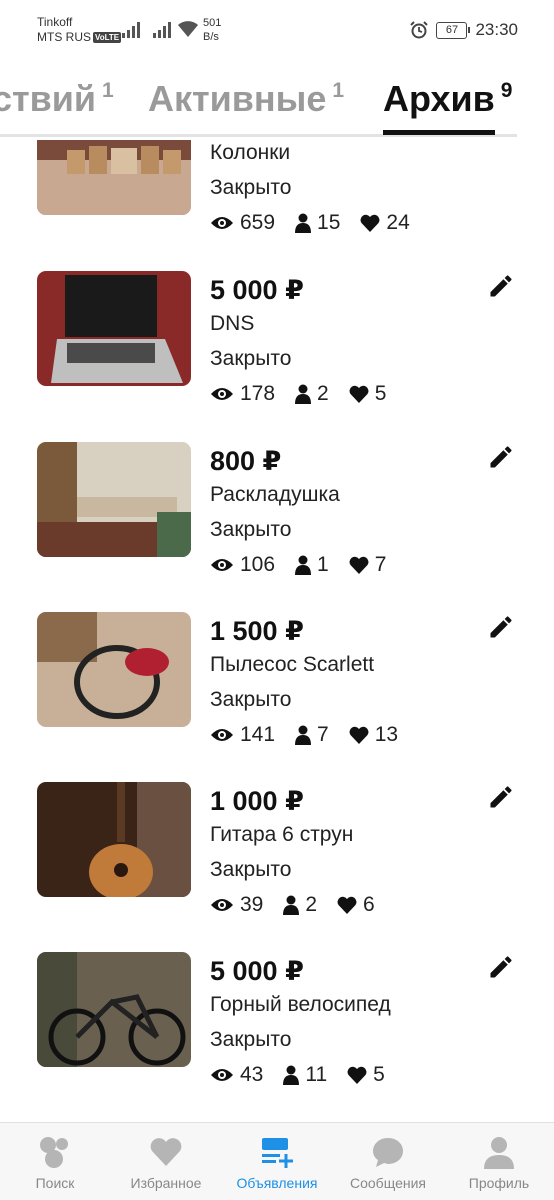  I want to click on item-title: Пылесос Scarlett, so click(292, 665).